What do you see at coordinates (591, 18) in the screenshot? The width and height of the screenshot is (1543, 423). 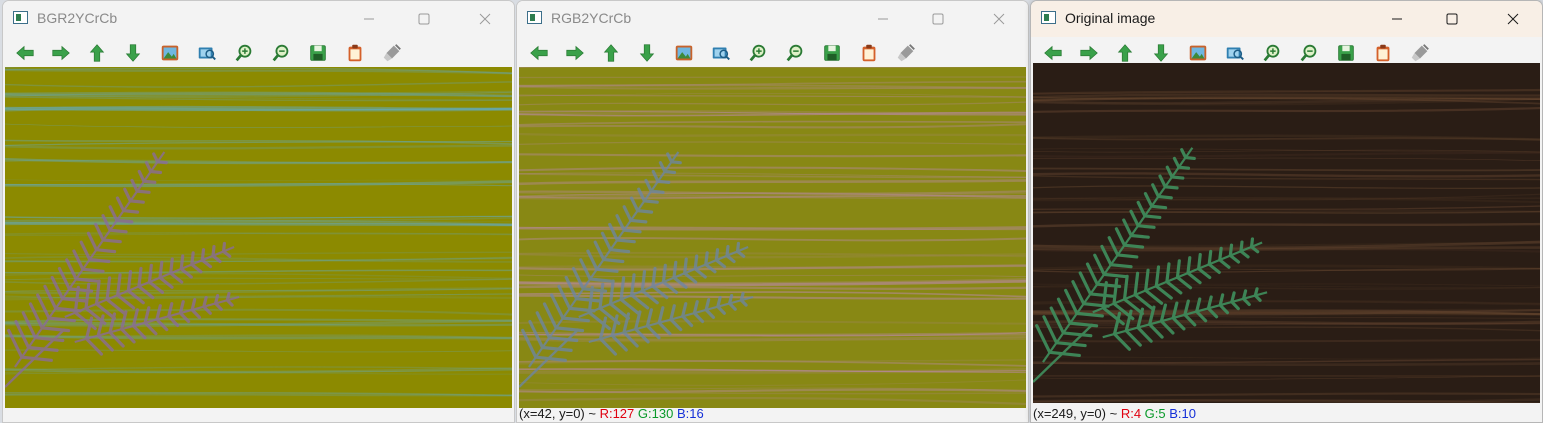 I see `window-title: RGB2YCrCb` at bounding box center [591, 18].